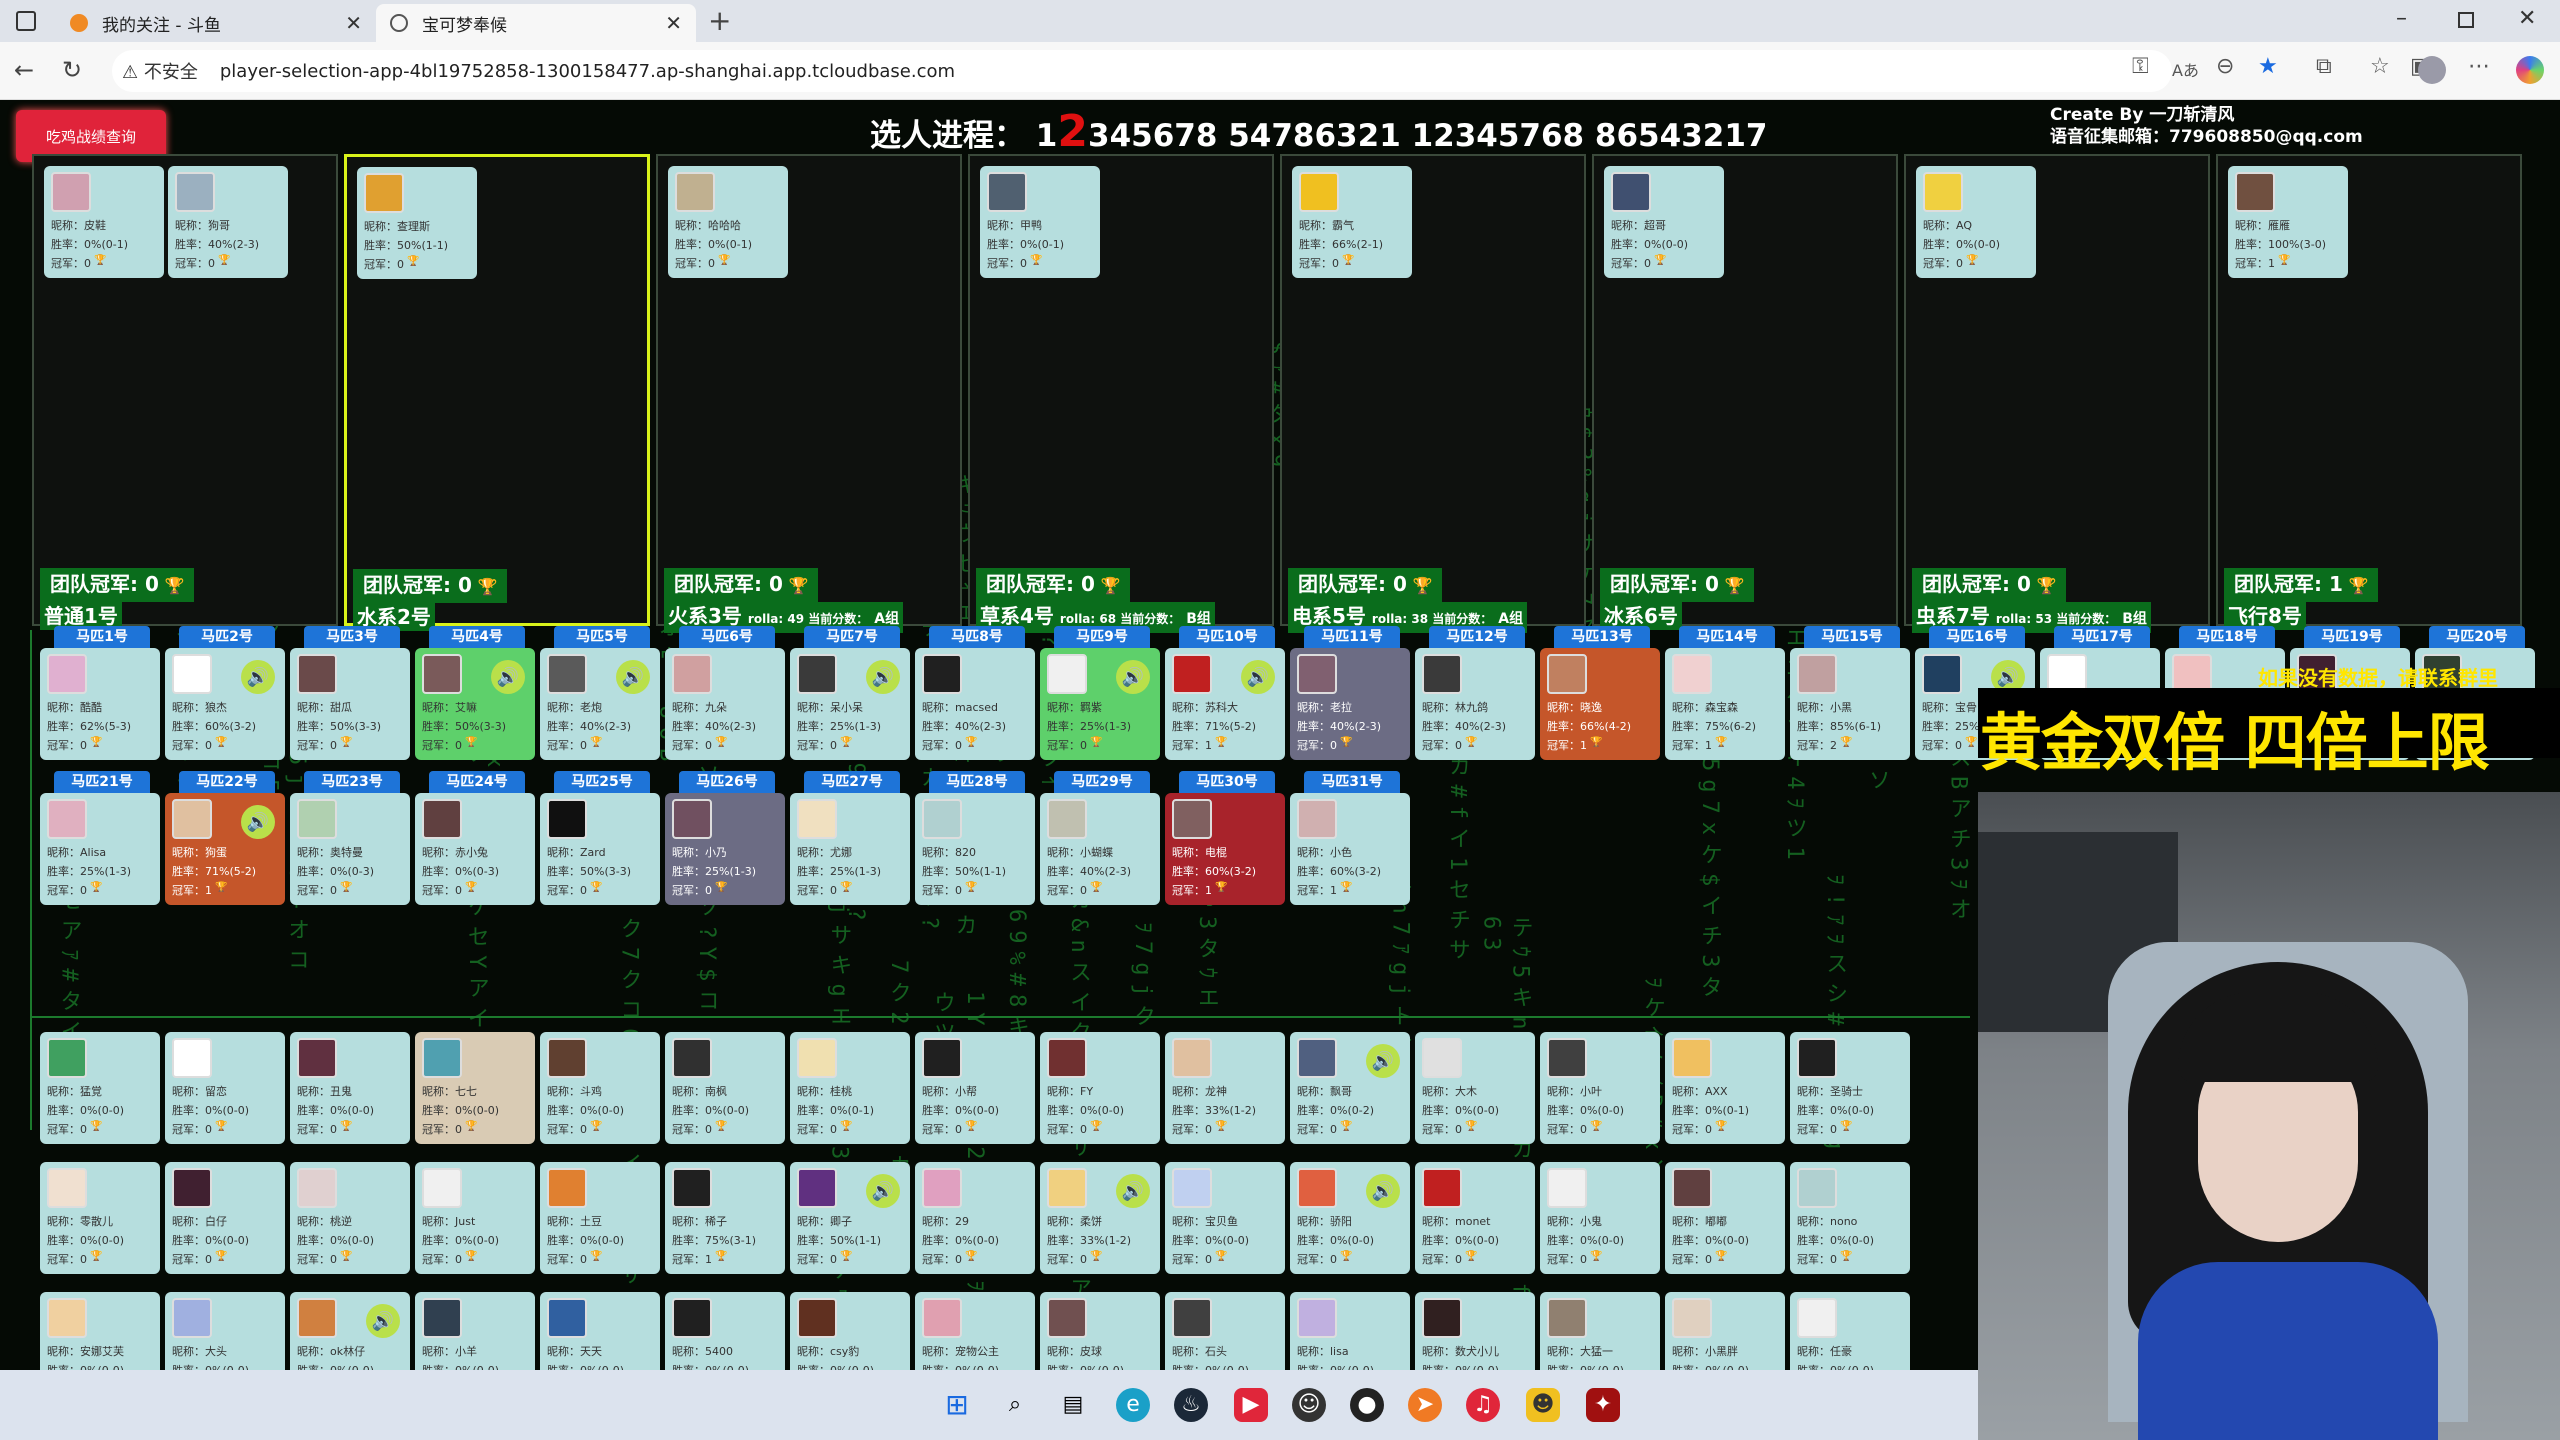  What do you see at coordinates (216, 23) in the screenshot?
I see `tab-douyu: 我的关注 - 斗鱼 ✕` at bounding box center [216, 23].